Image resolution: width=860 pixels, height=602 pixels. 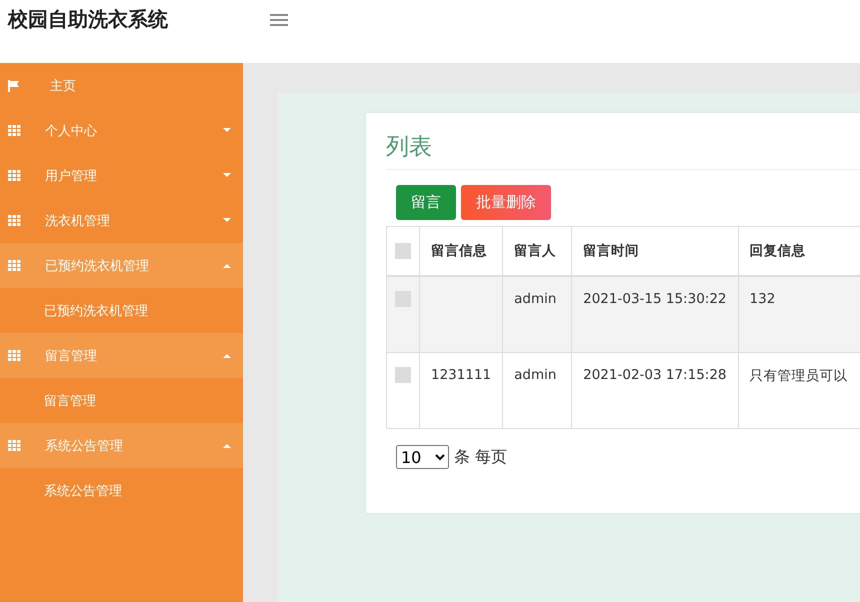 What do you see at coordinates (121, 220) in the screenshot?
I see `sidebar-item: 洗衣机管理` at bounding box center [121, 220].